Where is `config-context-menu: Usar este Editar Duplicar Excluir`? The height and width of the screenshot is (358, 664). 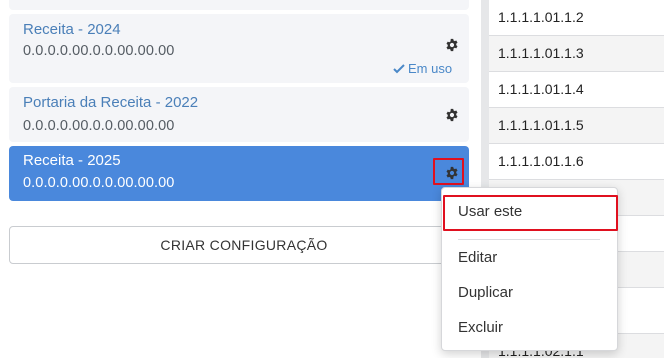 config-context-menu: Usar este Editar Duplicar Excluir is located at coordinates (529, 269).